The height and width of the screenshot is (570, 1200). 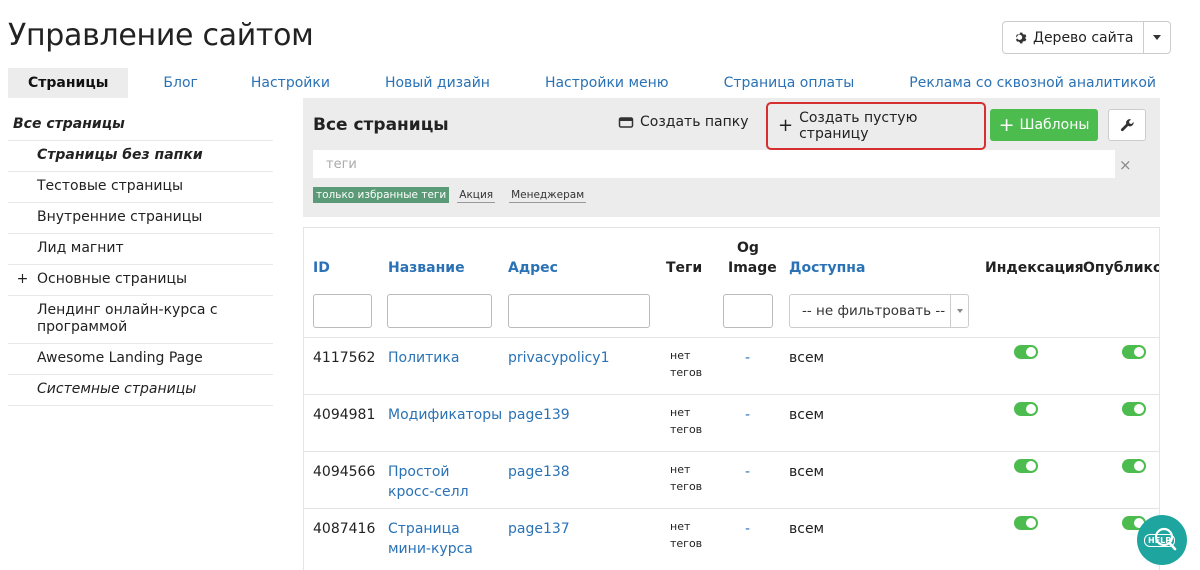 I want to click on row-address-link: page139, so click(x=539, y=415).